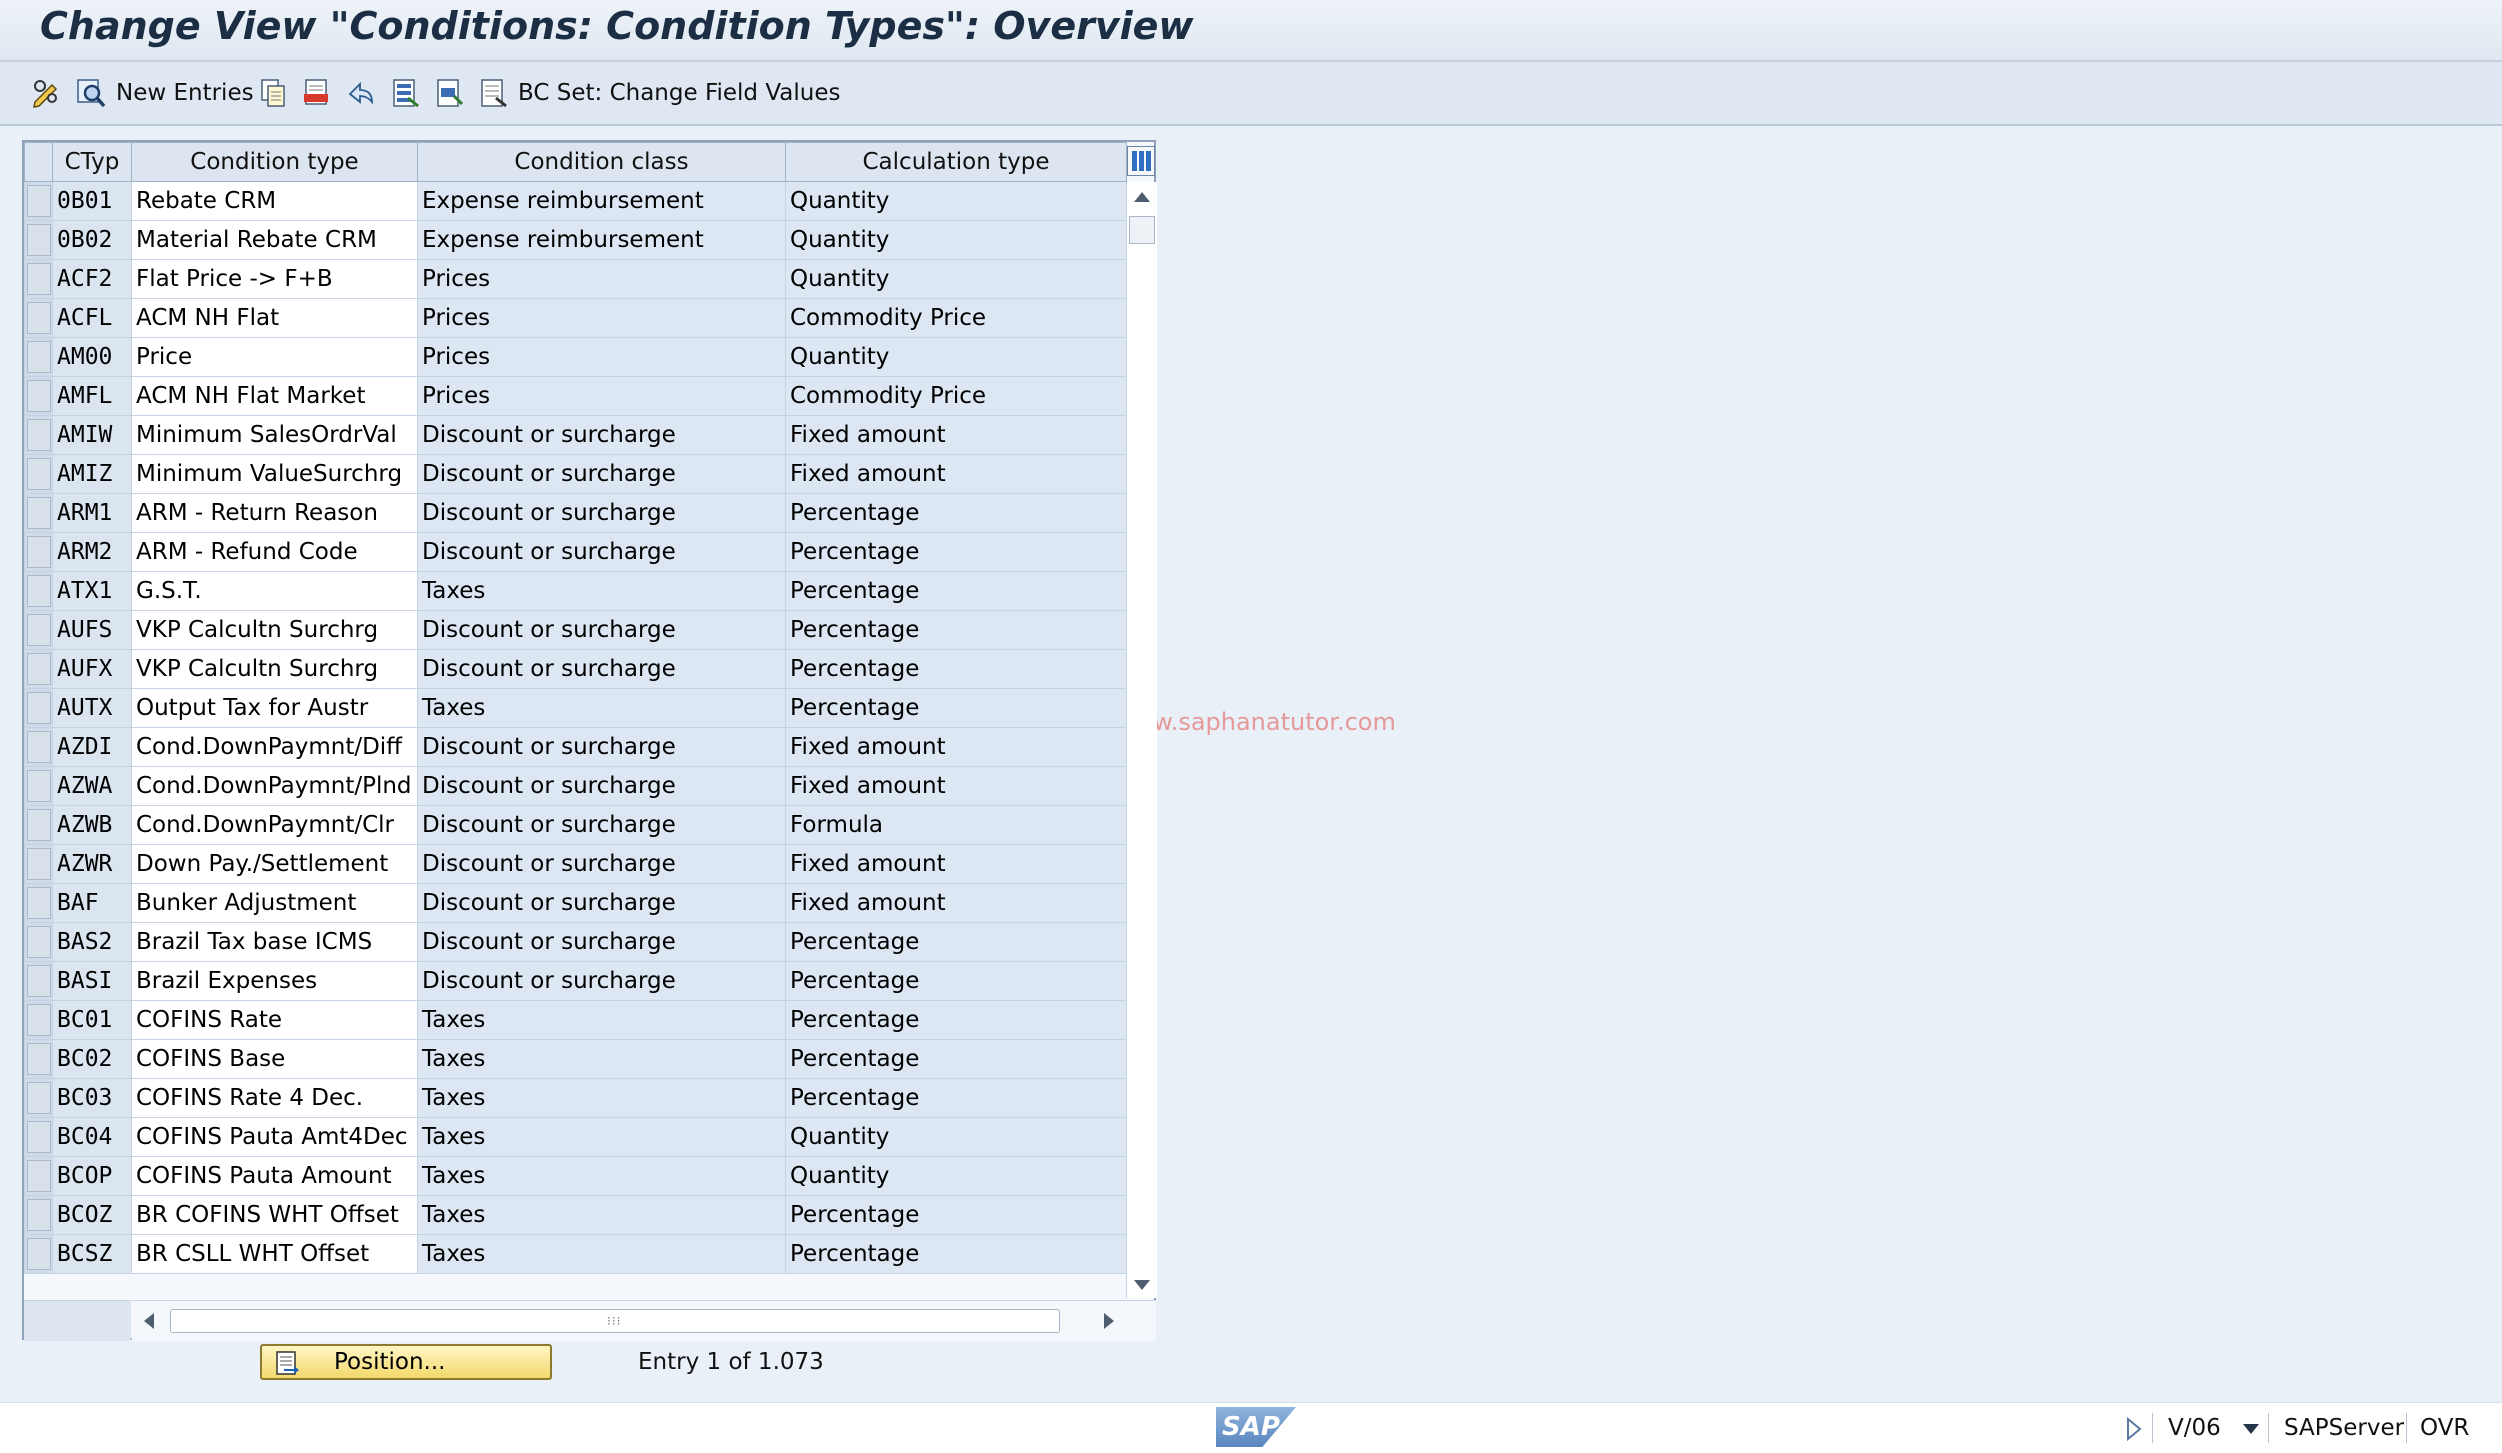 This screenshot has height=1453, width=2502. Describe the element at coordinates (274, 825) in the screenshot. I see `condition-type-cell: Cond.DownPaymnt/Clr` at that location.